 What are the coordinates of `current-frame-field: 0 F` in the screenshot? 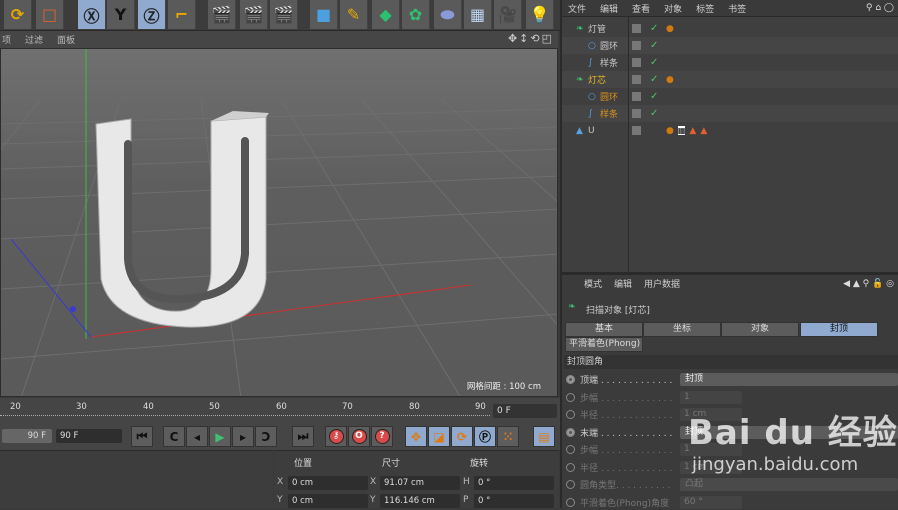 It's located at (525, 411).